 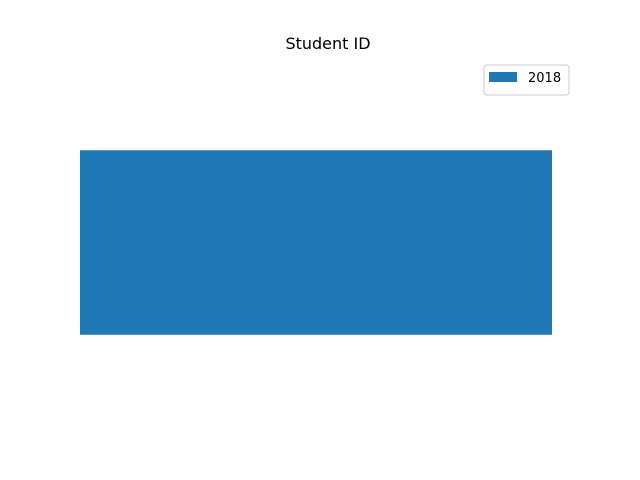 I want to click on legend: 2018, so click(x=526, y=80).